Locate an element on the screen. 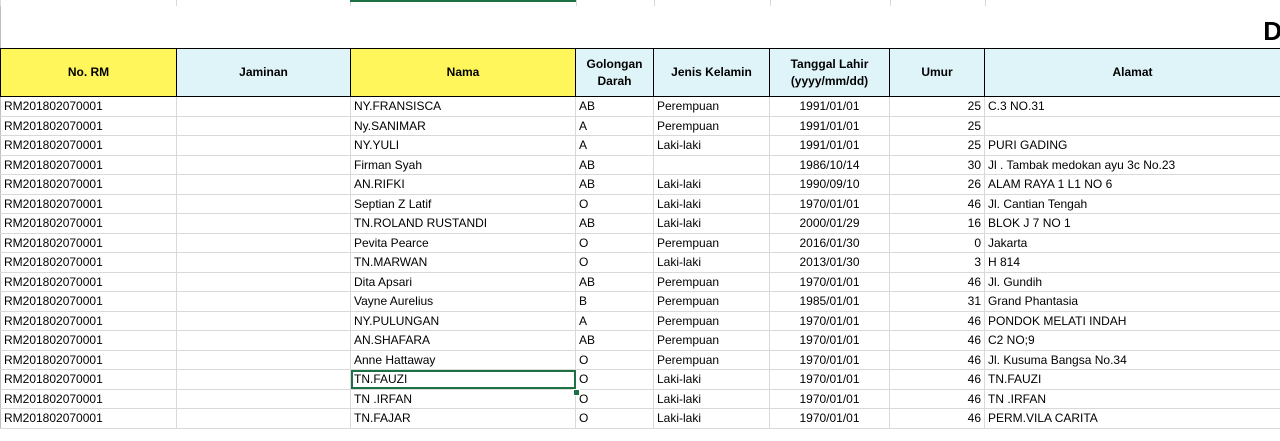 The width and height of the screenshot is (1280, 441). header-jaminan: Jaminan is located at coordinates (263, 72).